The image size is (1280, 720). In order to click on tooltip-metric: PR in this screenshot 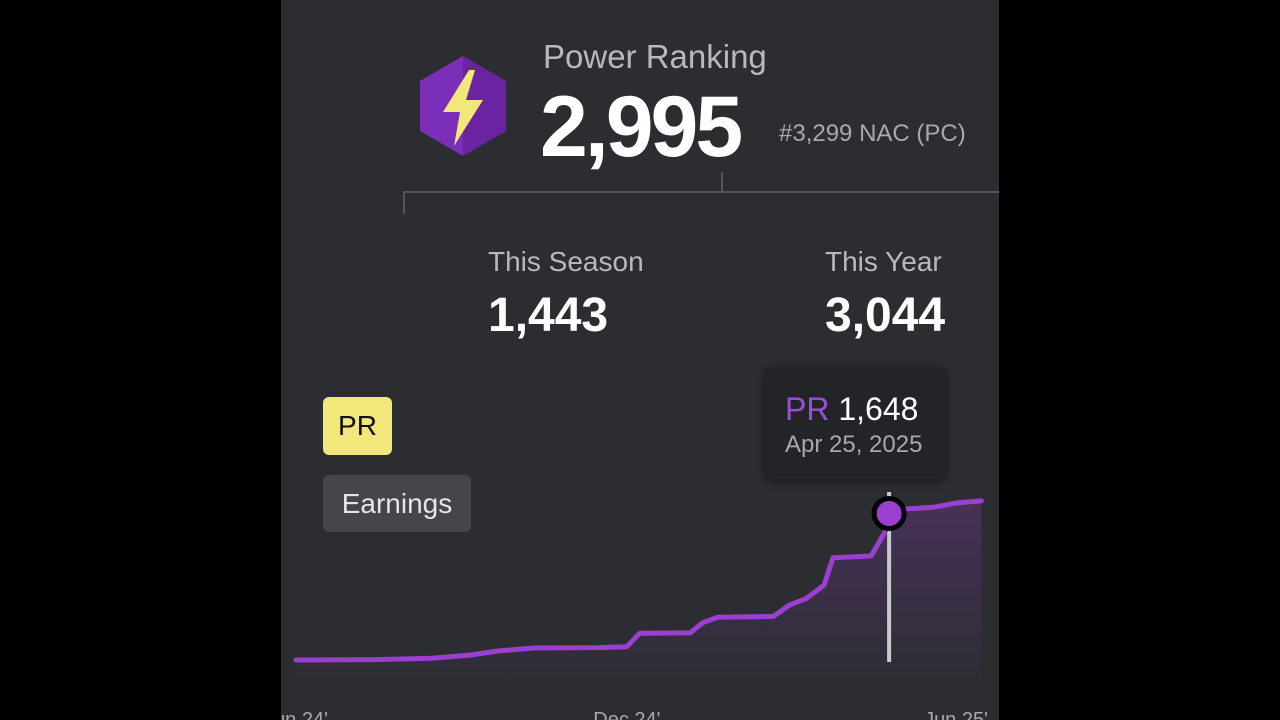, I will do `click(807, 409)`.